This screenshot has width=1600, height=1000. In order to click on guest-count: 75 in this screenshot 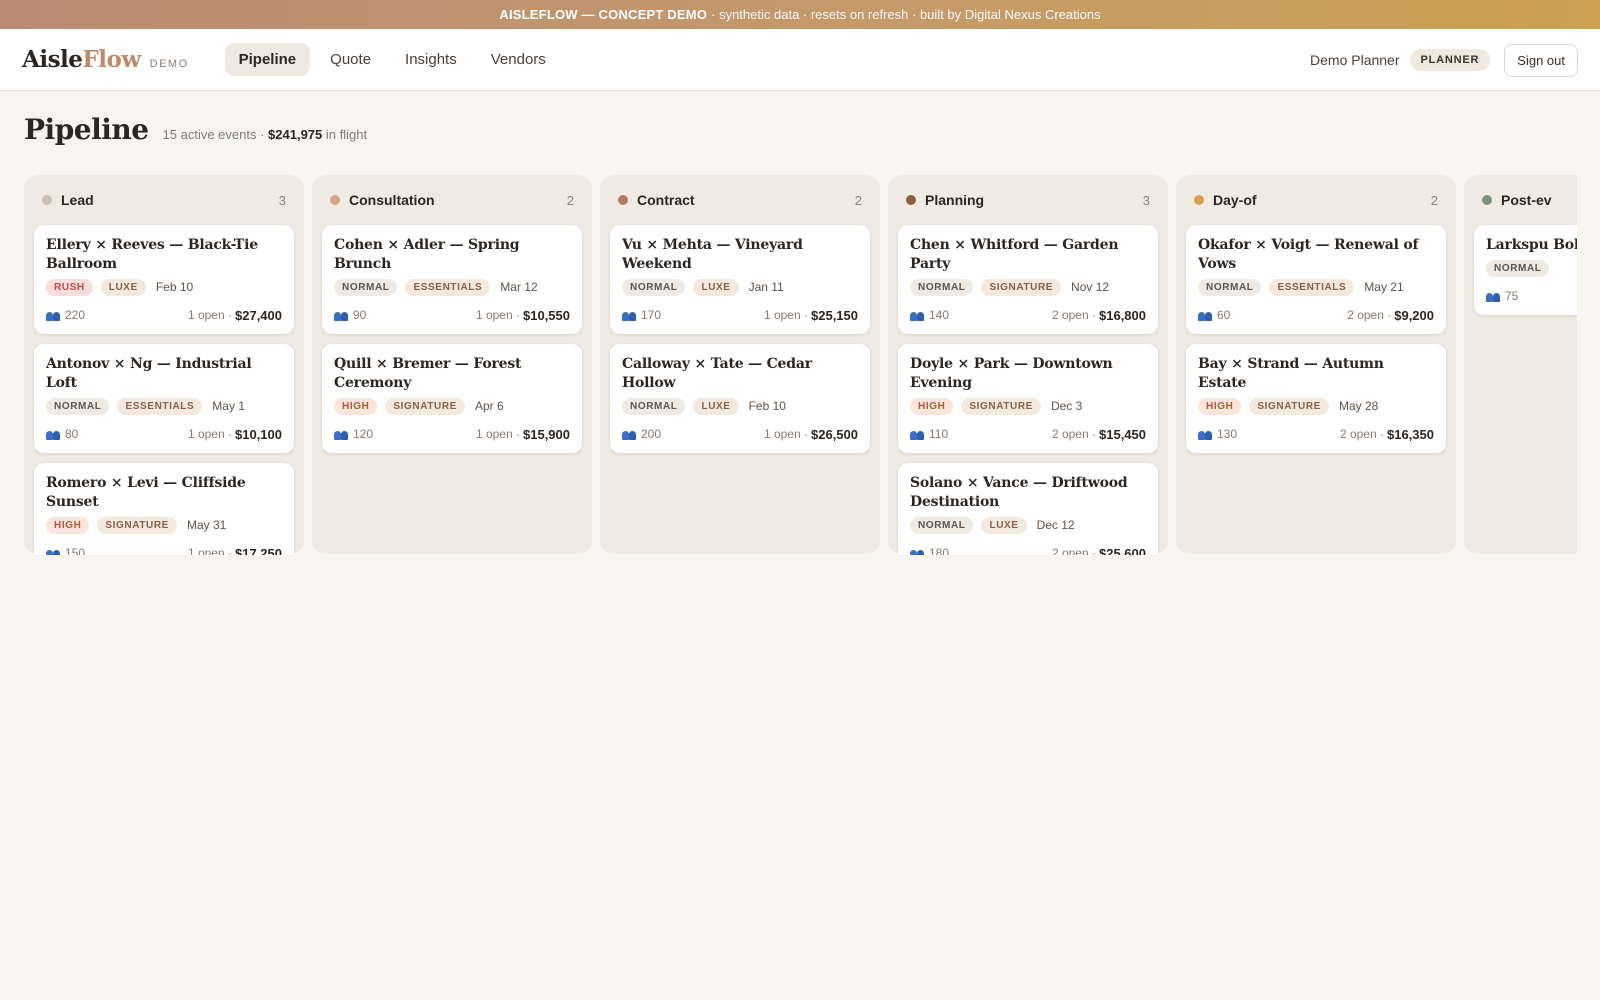, I will do `click(1531, 296)`.